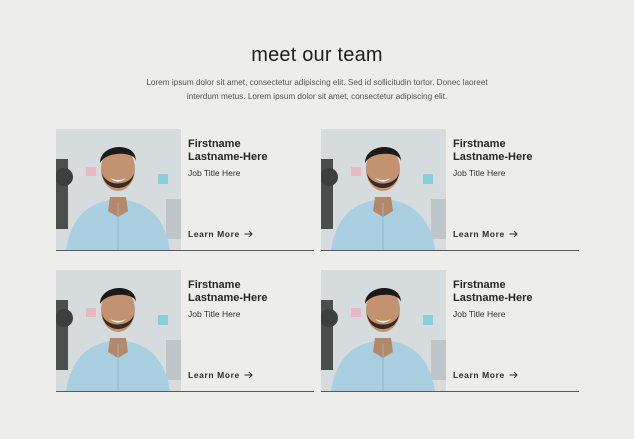  I want to click on section-title: meet our team, so click(317, 55).